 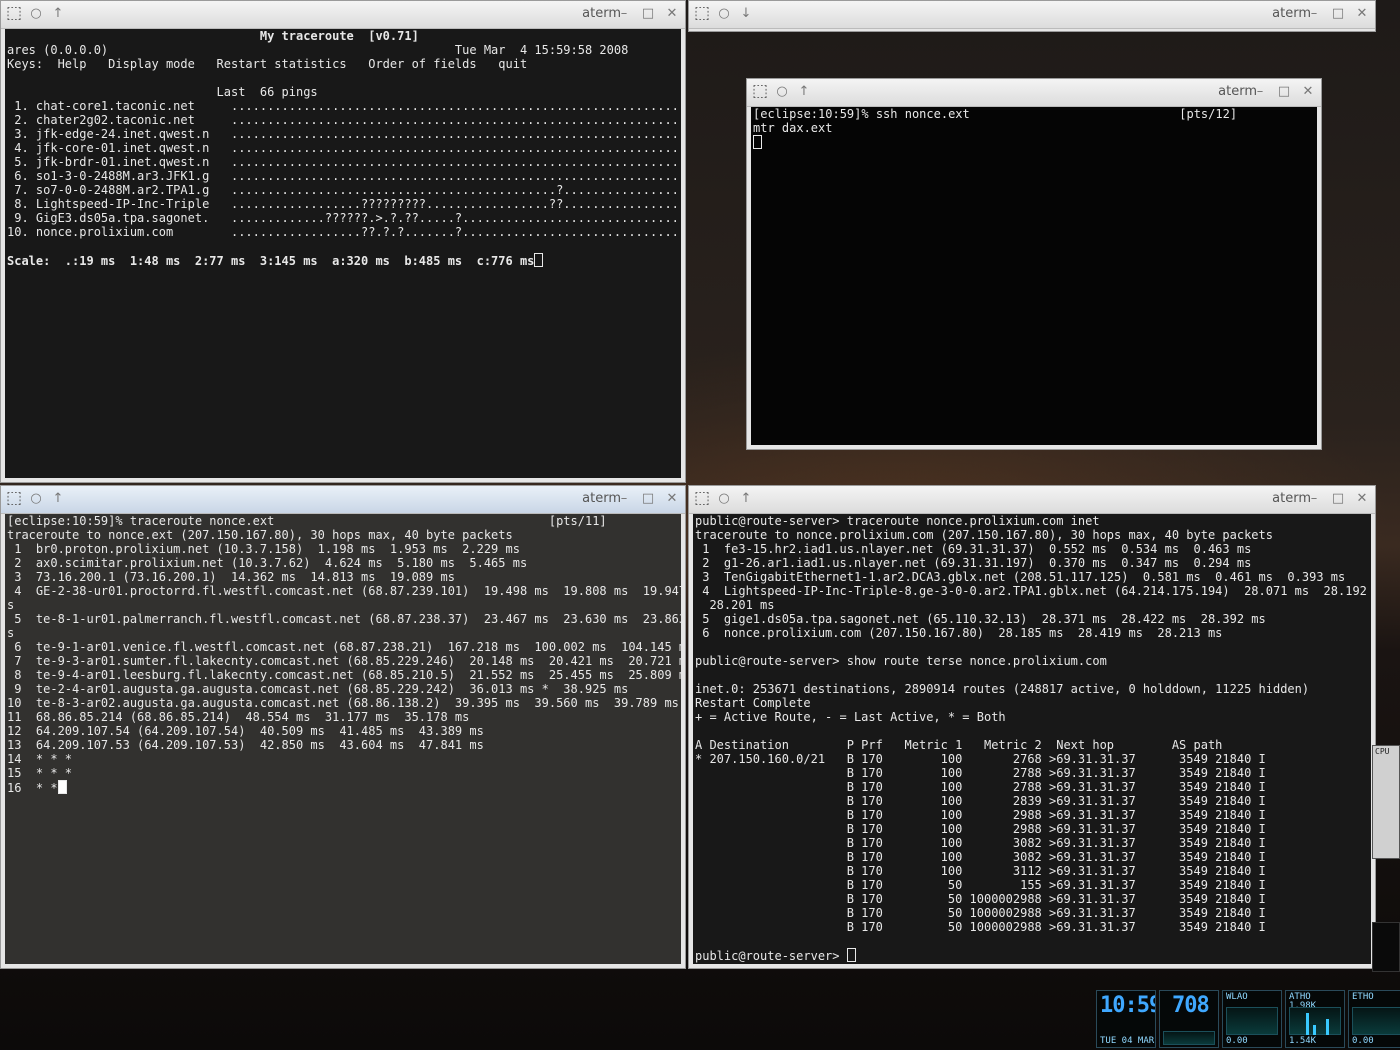 What do you see at coordinates (746, 13) in the screenshot?
I see `lower-icon: ↓` at bounding box center [746, 13].